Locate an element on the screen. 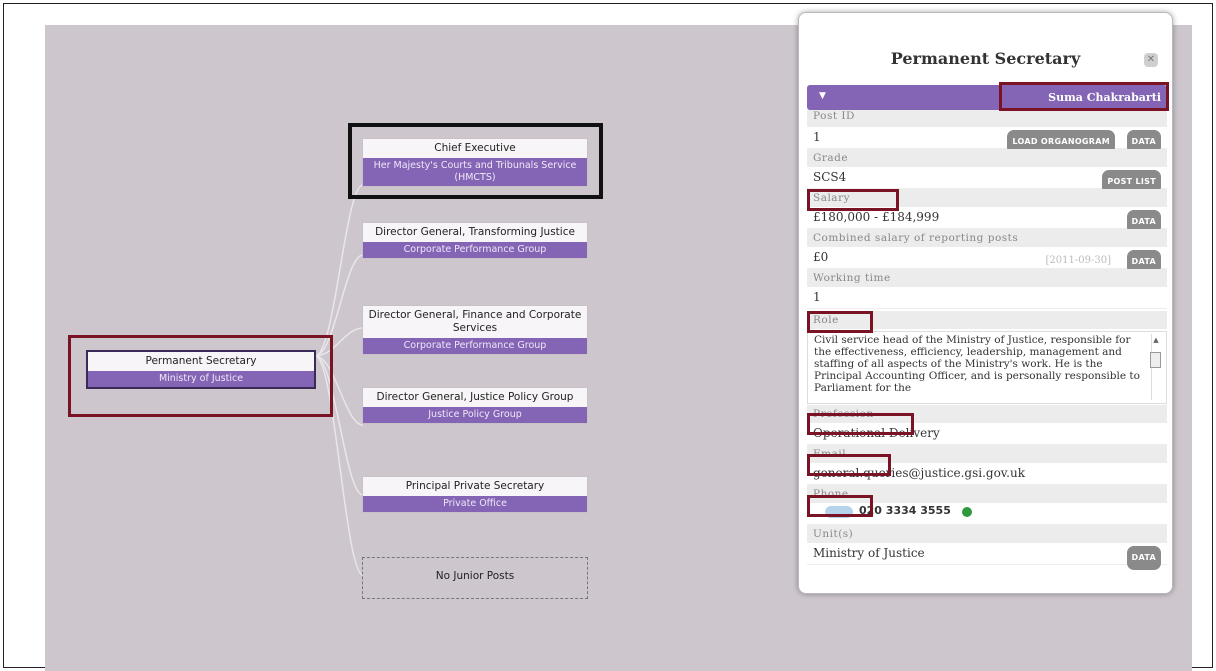 The image size is (1216, 671). combined-salary-date: [2011-09-30] is located at coordinates (1078, 260).